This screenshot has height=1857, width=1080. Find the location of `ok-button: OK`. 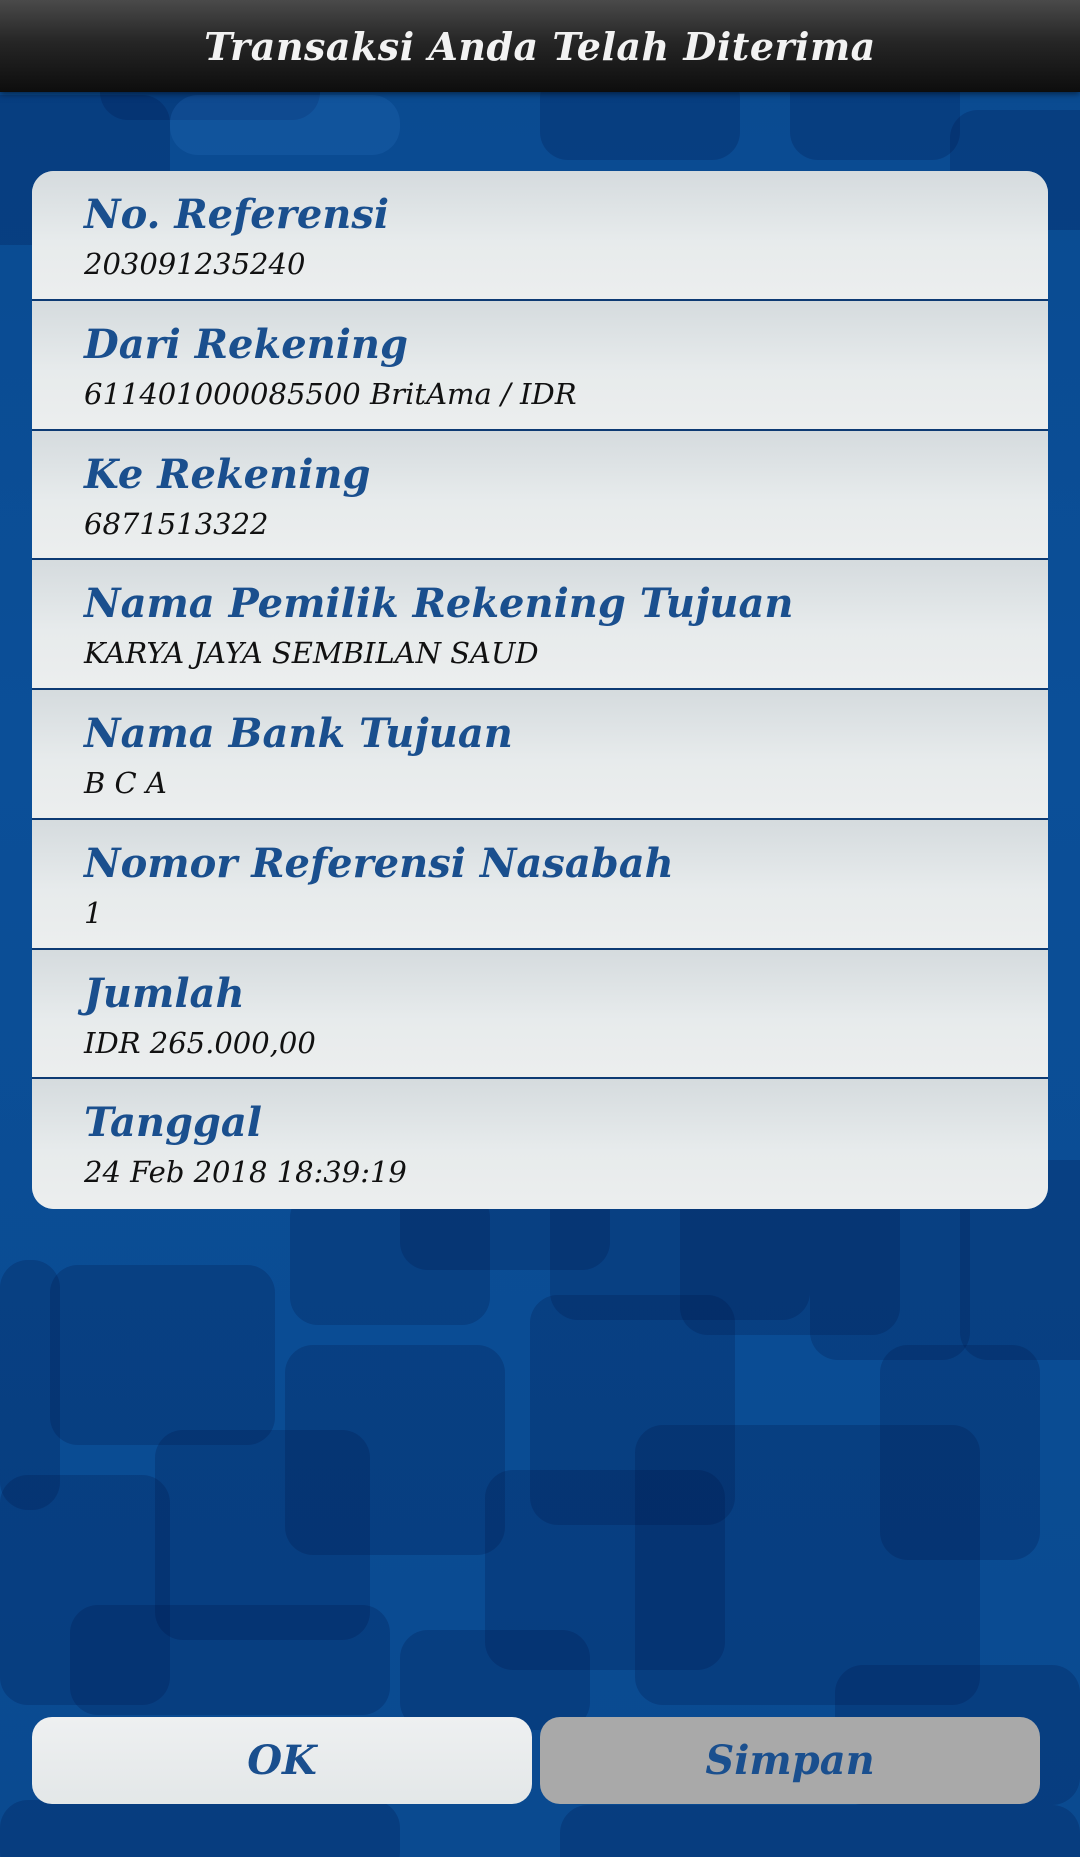

ok-button: OK is located at coordinates (282, 1760).